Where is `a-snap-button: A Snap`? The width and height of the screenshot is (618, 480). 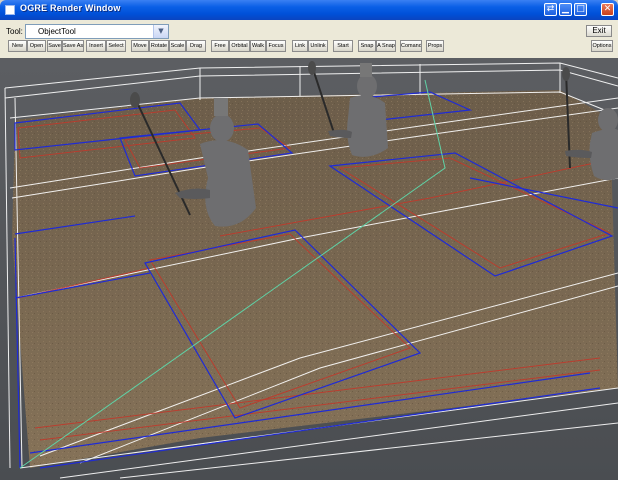
a-snap-button: A Snap is located at coordinates (386, 46).